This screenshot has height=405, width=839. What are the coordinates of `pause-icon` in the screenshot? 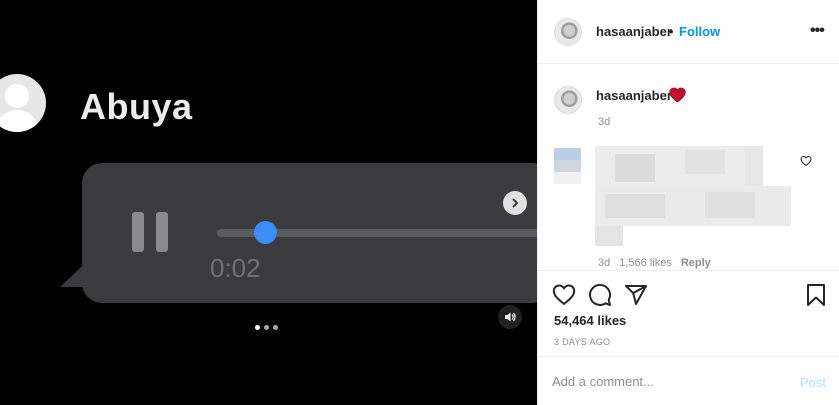 It's located at (151, 232).